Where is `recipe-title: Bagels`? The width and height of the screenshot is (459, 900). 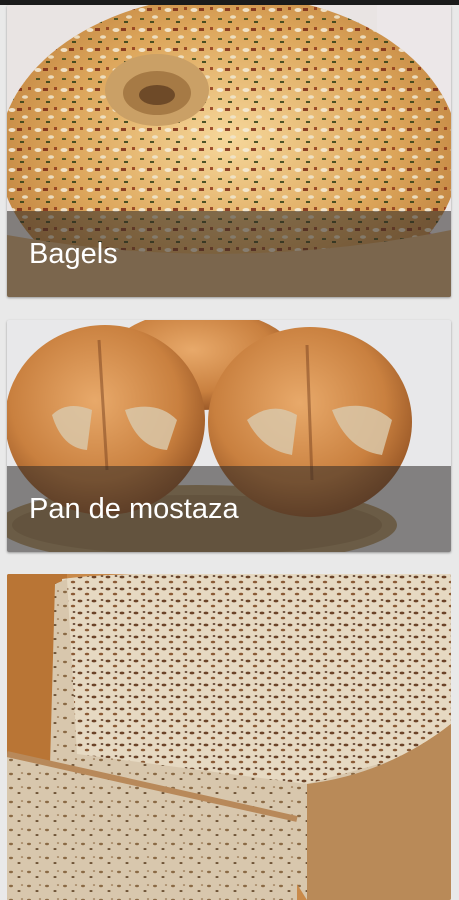
recipe-title: Bagels is located at coordinates (73, 254).